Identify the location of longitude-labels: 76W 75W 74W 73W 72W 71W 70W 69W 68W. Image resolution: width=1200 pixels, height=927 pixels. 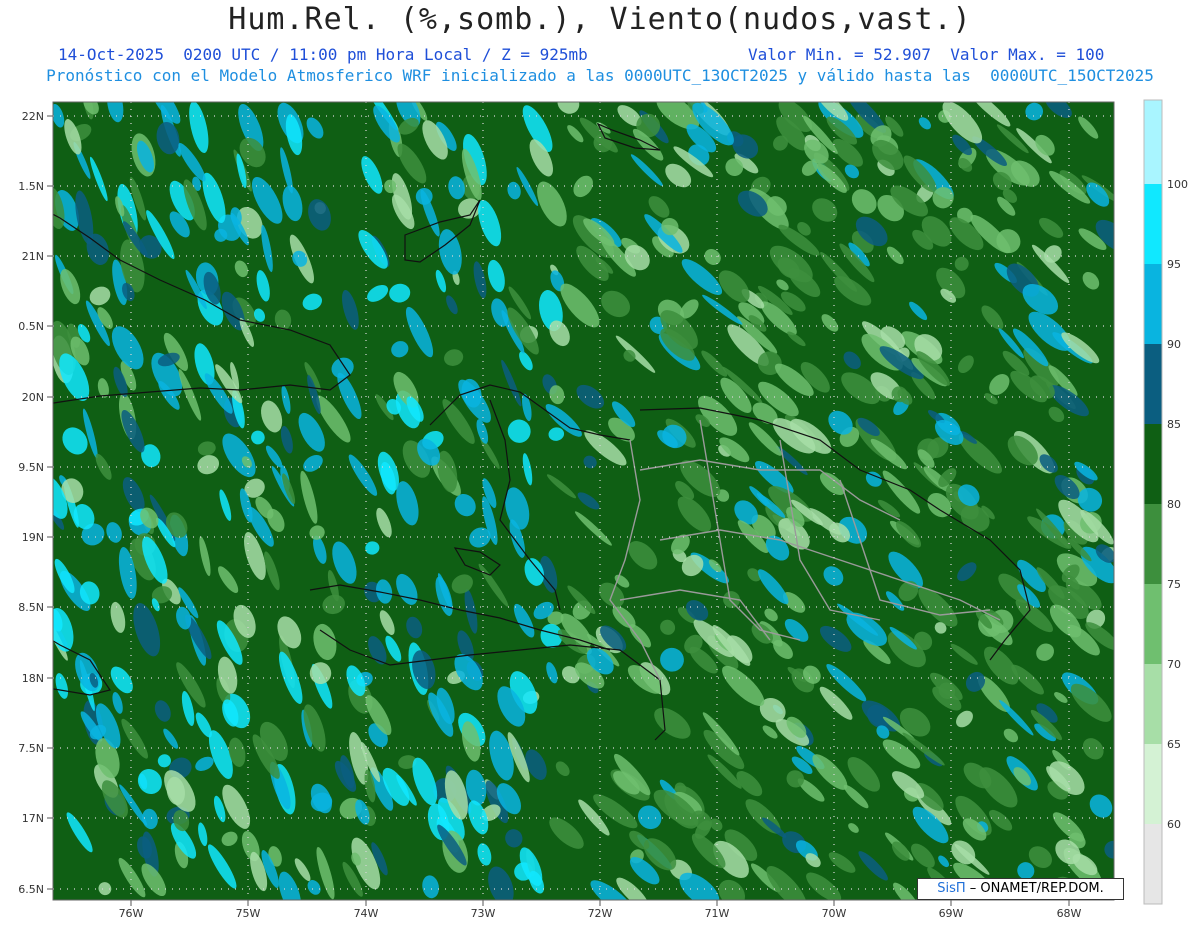
(600, 913).